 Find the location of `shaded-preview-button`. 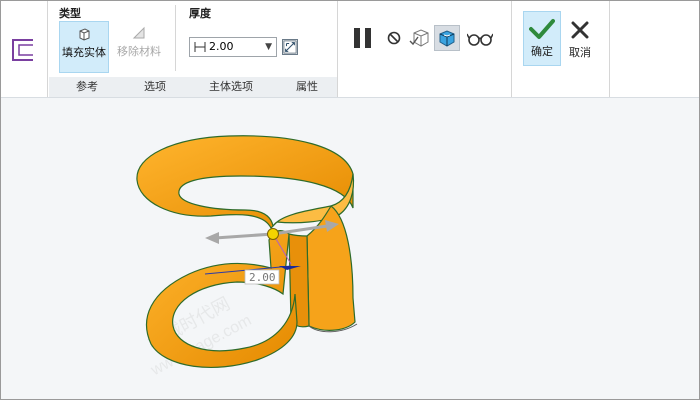

shaded-preview-button is located at coordinates (447, 38).